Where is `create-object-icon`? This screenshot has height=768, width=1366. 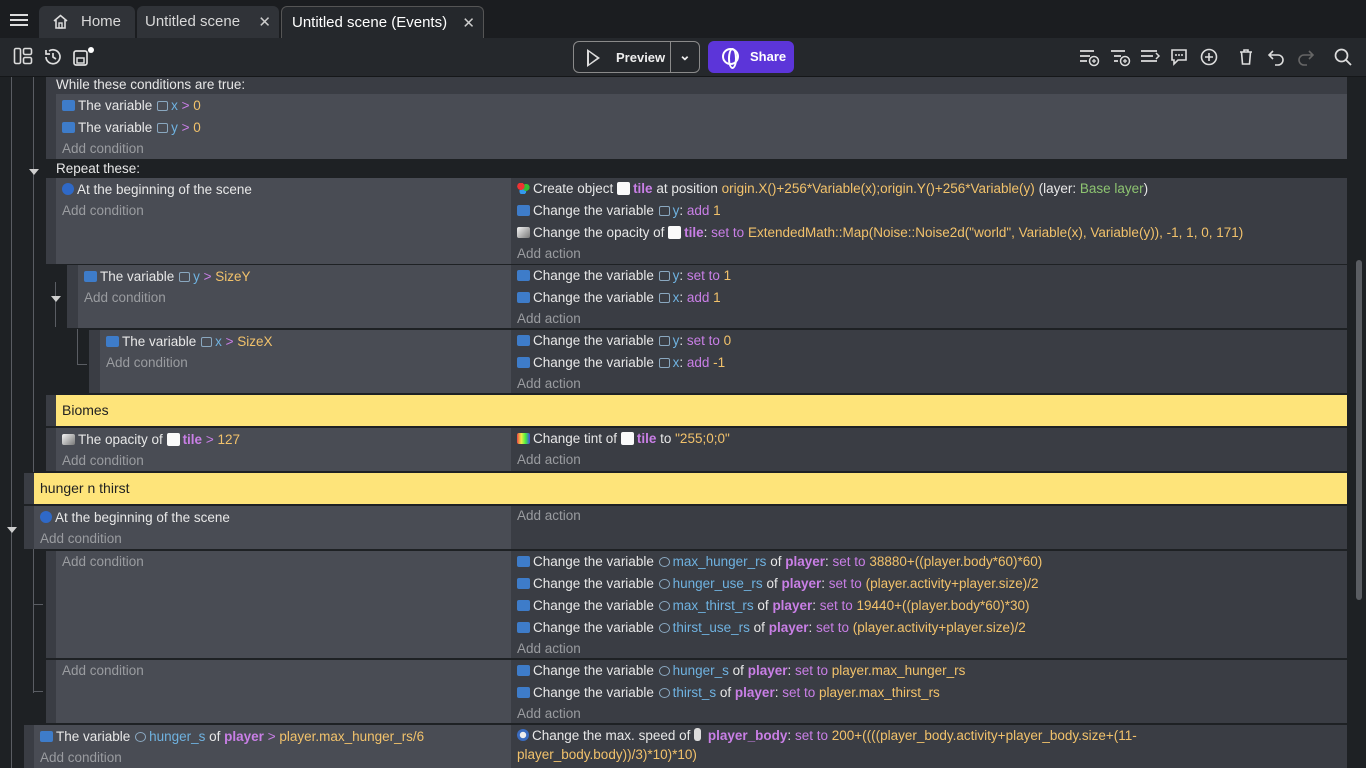 create-object-icon is located at coordinates (523, 188).